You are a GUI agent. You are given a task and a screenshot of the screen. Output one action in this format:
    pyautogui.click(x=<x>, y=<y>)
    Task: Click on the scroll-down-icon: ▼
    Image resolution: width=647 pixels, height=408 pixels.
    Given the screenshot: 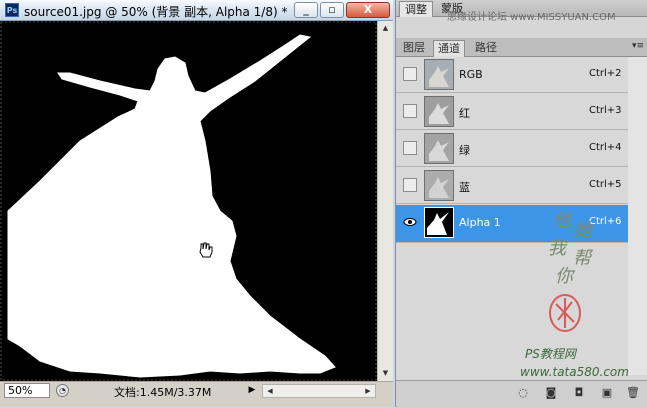 What is the action you would take?
    pyautogui.click(x=385, y=373)
    